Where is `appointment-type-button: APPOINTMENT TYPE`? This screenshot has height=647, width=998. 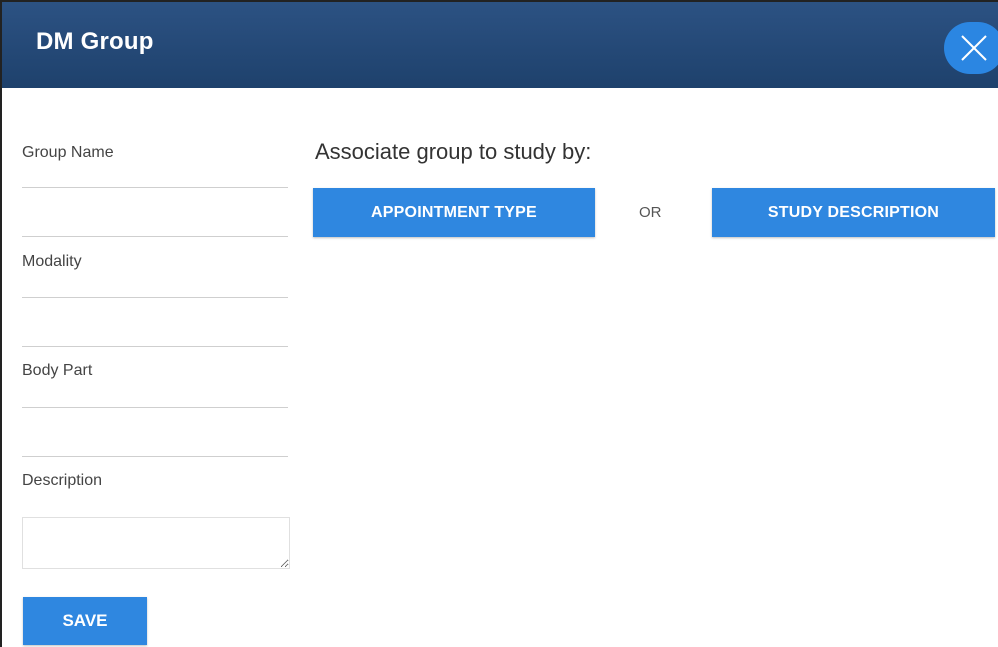
appointment-type-button: APPOINTMENT TYPE is located at coordinates (454, 212).